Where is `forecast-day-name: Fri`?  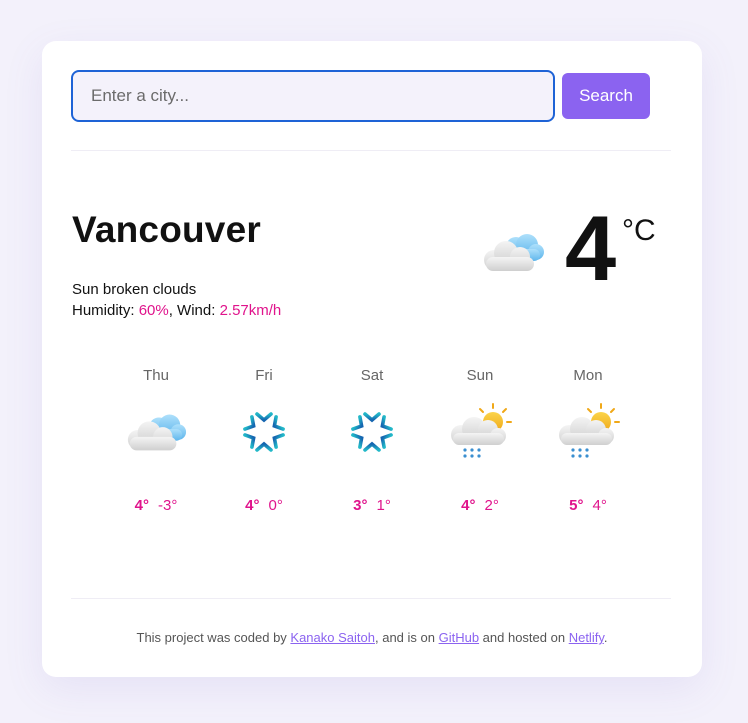
forecast-day-name: Fri is located at coordinates (264, 375).